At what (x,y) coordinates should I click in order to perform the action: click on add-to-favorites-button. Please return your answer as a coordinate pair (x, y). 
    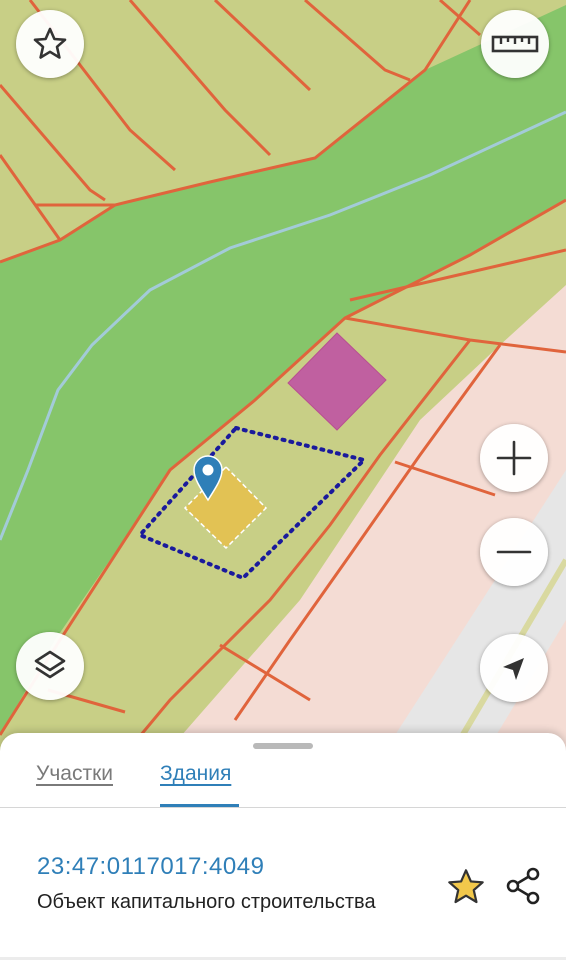
    Looking at the image, I should click on (466, 887).